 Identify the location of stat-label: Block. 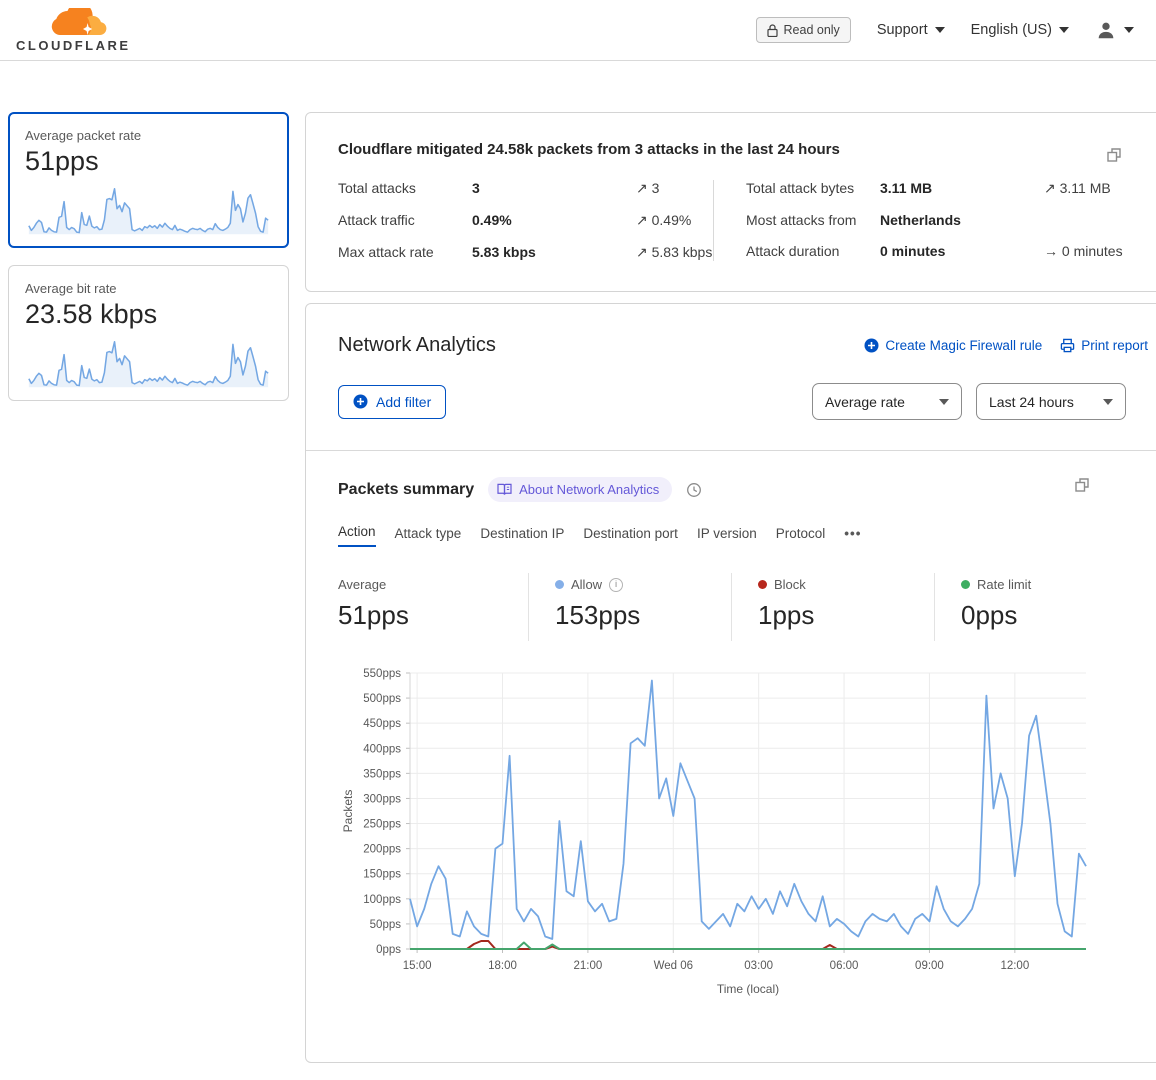
(790, 584).